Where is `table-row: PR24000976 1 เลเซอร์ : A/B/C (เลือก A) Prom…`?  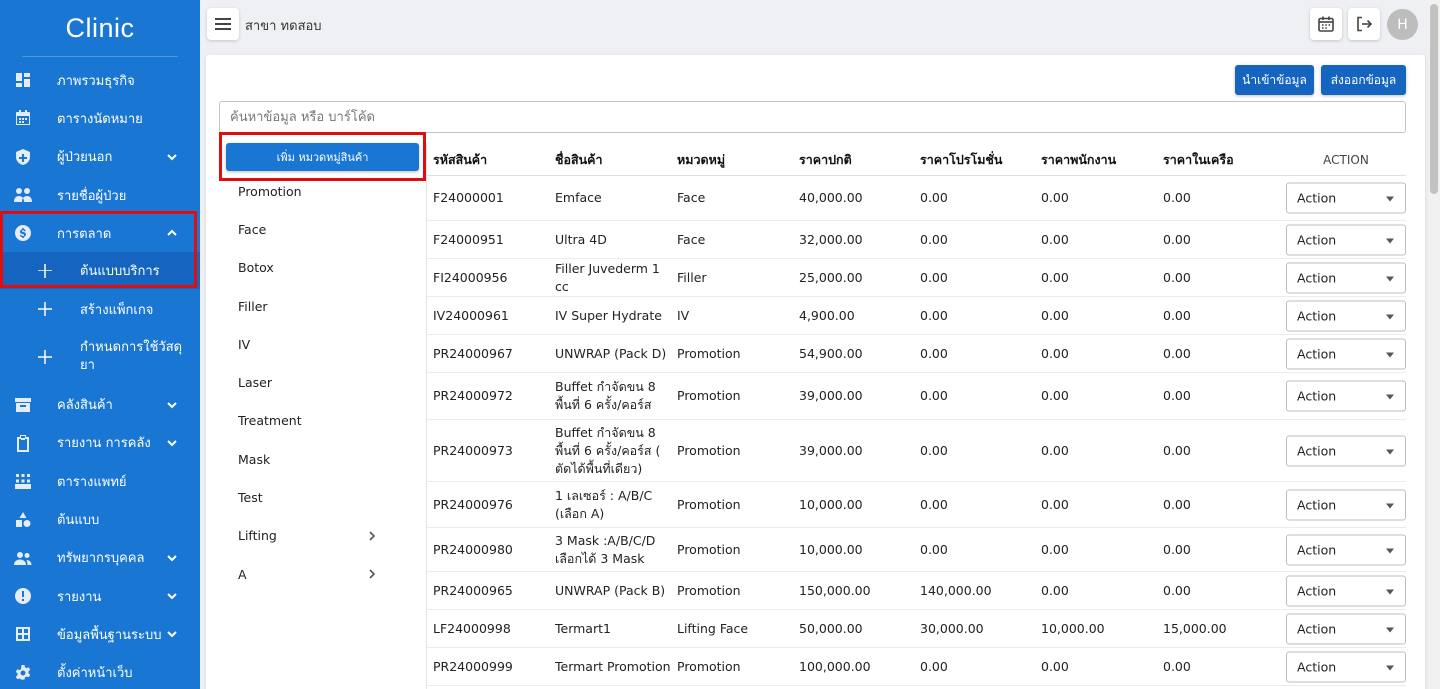
table-row: PR24000976 1 เลเซอร์ : A/B/C (เลือก A) Prom… is located at coordinates (916, 505).